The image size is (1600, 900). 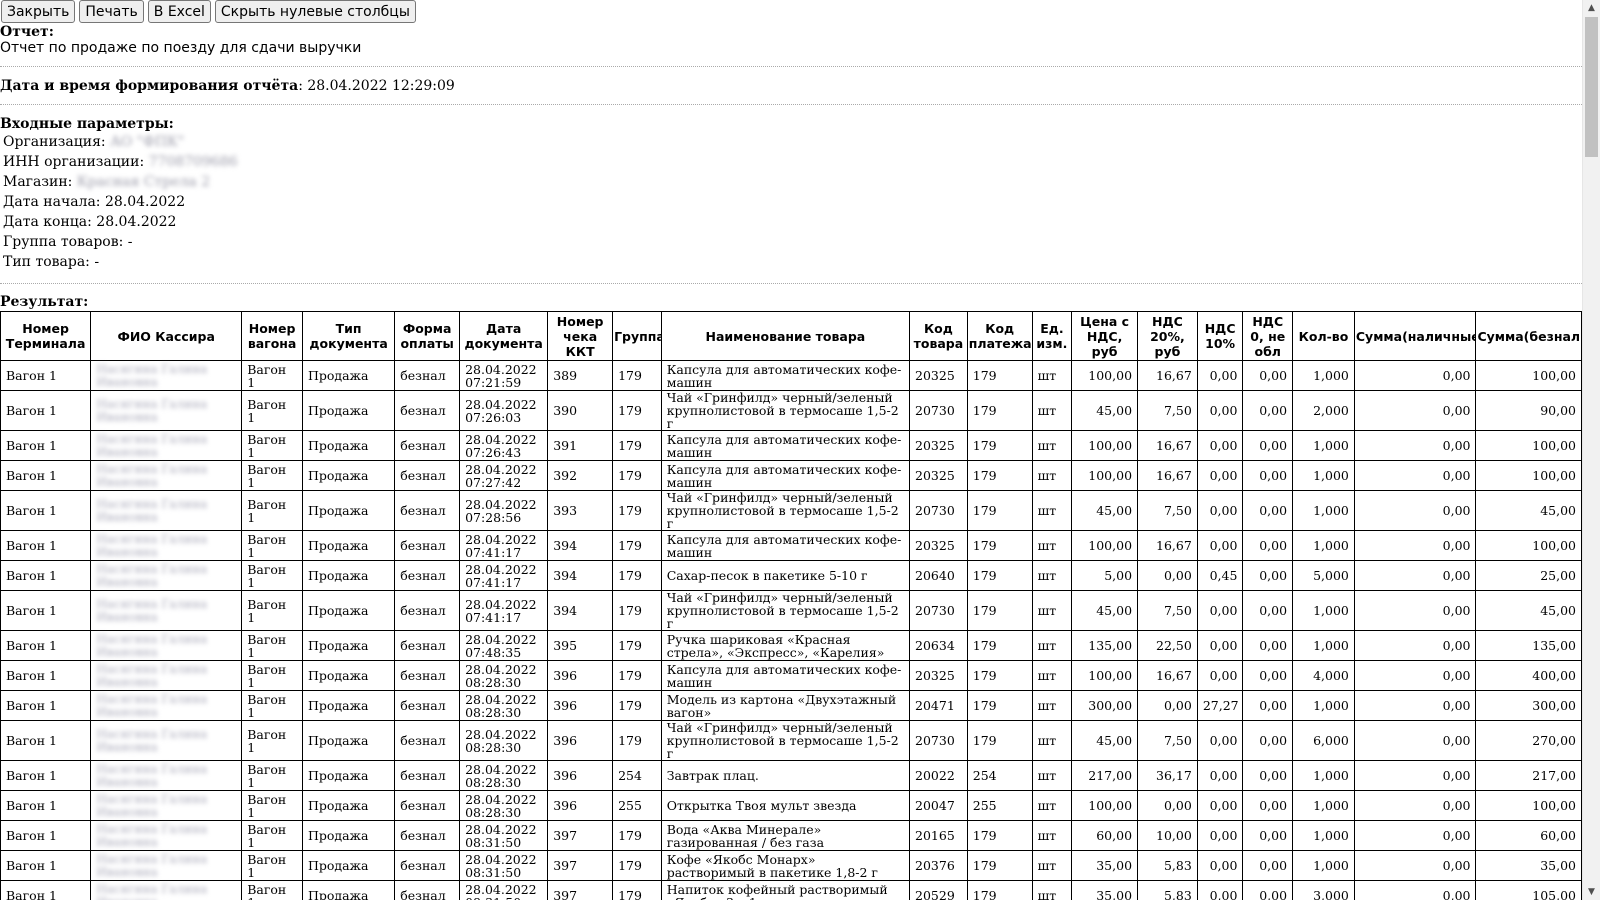 What do you see at coordinates (580, 545) in the screenshot?
I see `cell-col-receipt: 394` at bounding box center [580, 545].